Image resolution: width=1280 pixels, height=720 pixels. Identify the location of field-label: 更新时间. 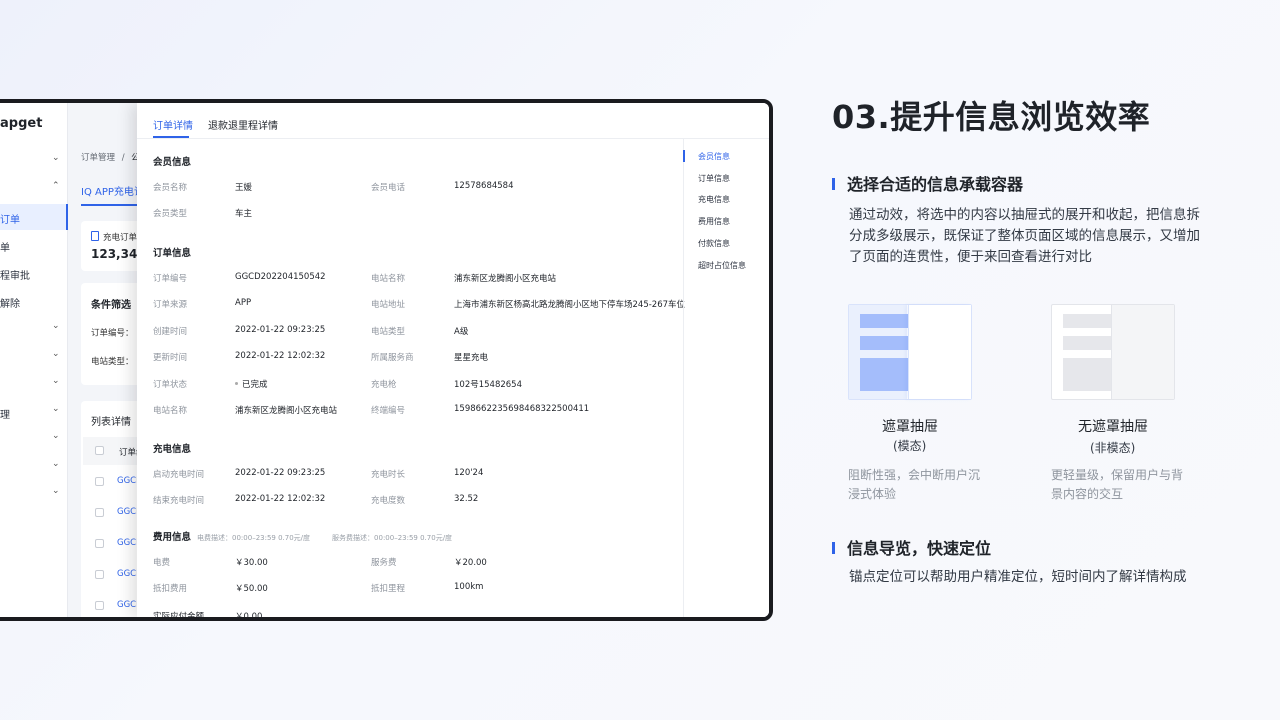
(170, 358).